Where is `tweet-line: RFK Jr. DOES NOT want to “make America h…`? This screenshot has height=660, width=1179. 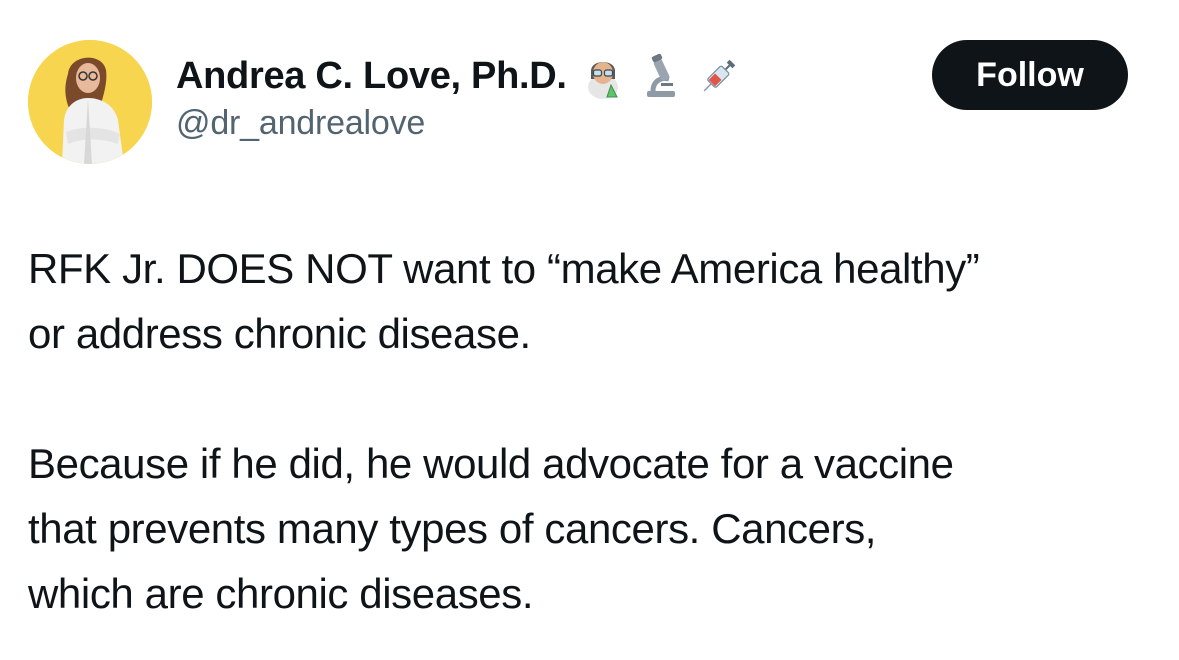 tweet-line: RFK Jr. DOES NOT want to “make America h… is located at coordinates (504, 268).